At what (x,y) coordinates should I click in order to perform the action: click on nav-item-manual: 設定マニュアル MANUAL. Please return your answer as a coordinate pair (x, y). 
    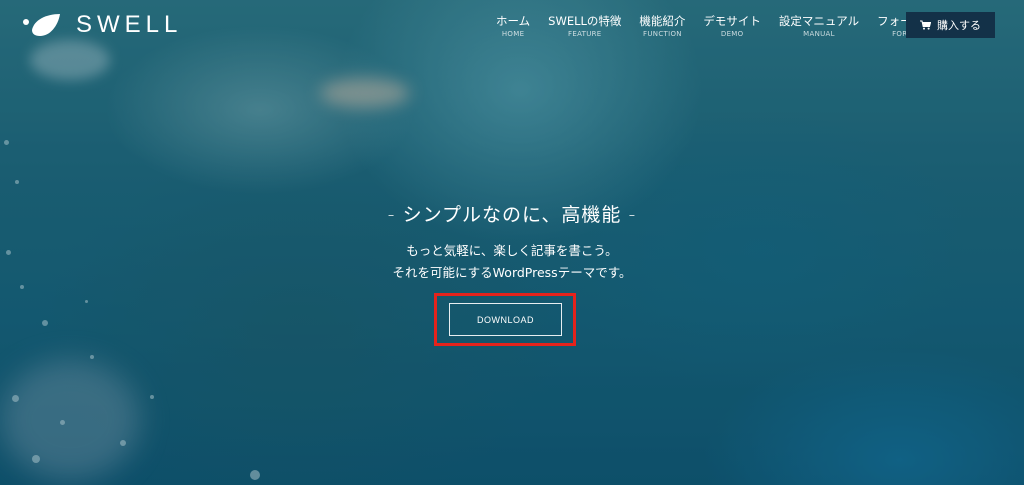
    Looking at the image, I should click on (819, 26).